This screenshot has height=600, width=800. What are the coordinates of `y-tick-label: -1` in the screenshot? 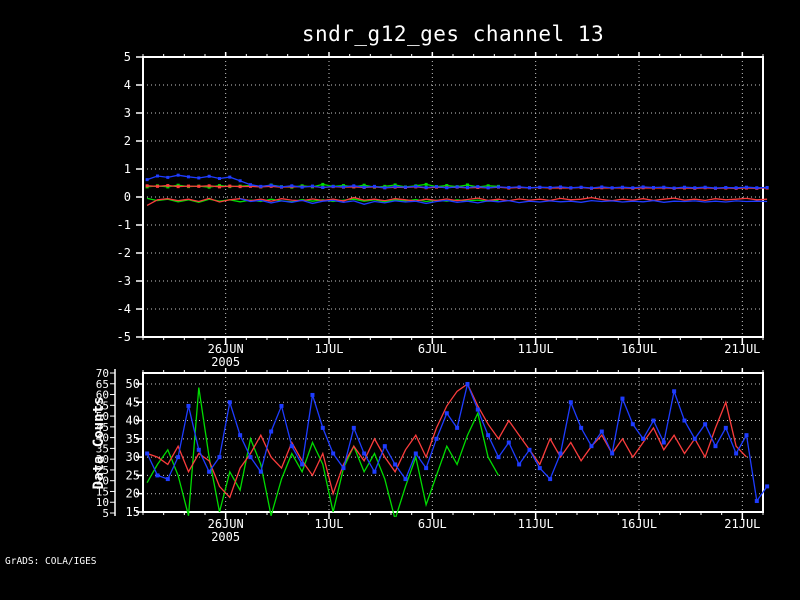 It's located at (124, 225).